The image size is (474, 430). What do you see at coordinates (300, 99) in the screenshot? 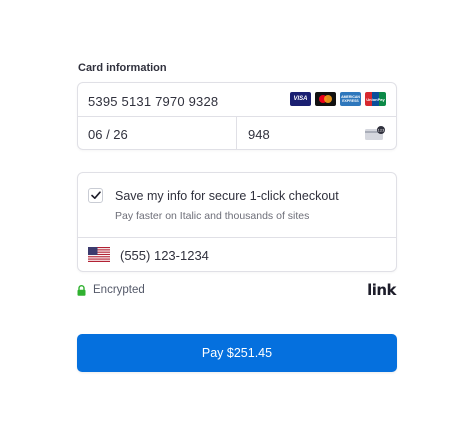
I see `visa-logo-icon: VISA` at bounding box center [300, 99].